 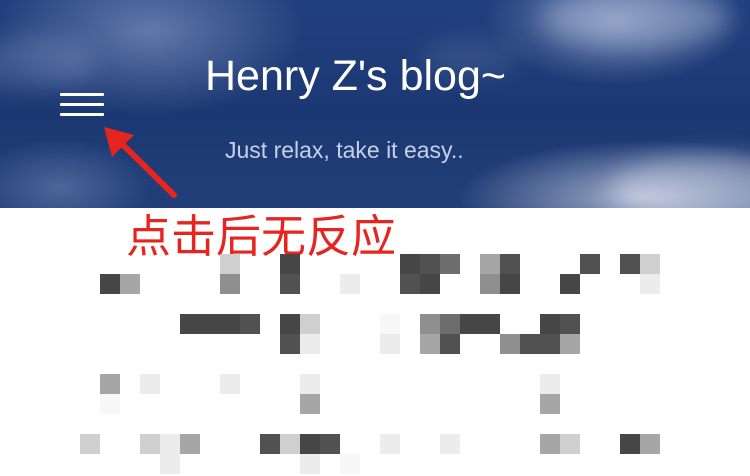 I want to click on blog-title: Henry Z's blog~, so click(x=355, y=76).